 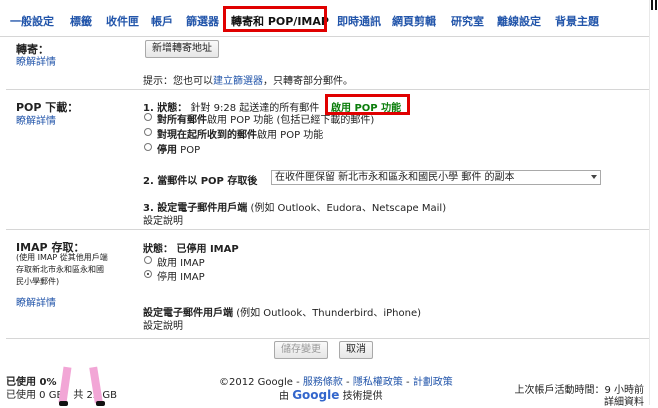 I want to click on chevron-down-icon, so click(x=594, y=177).